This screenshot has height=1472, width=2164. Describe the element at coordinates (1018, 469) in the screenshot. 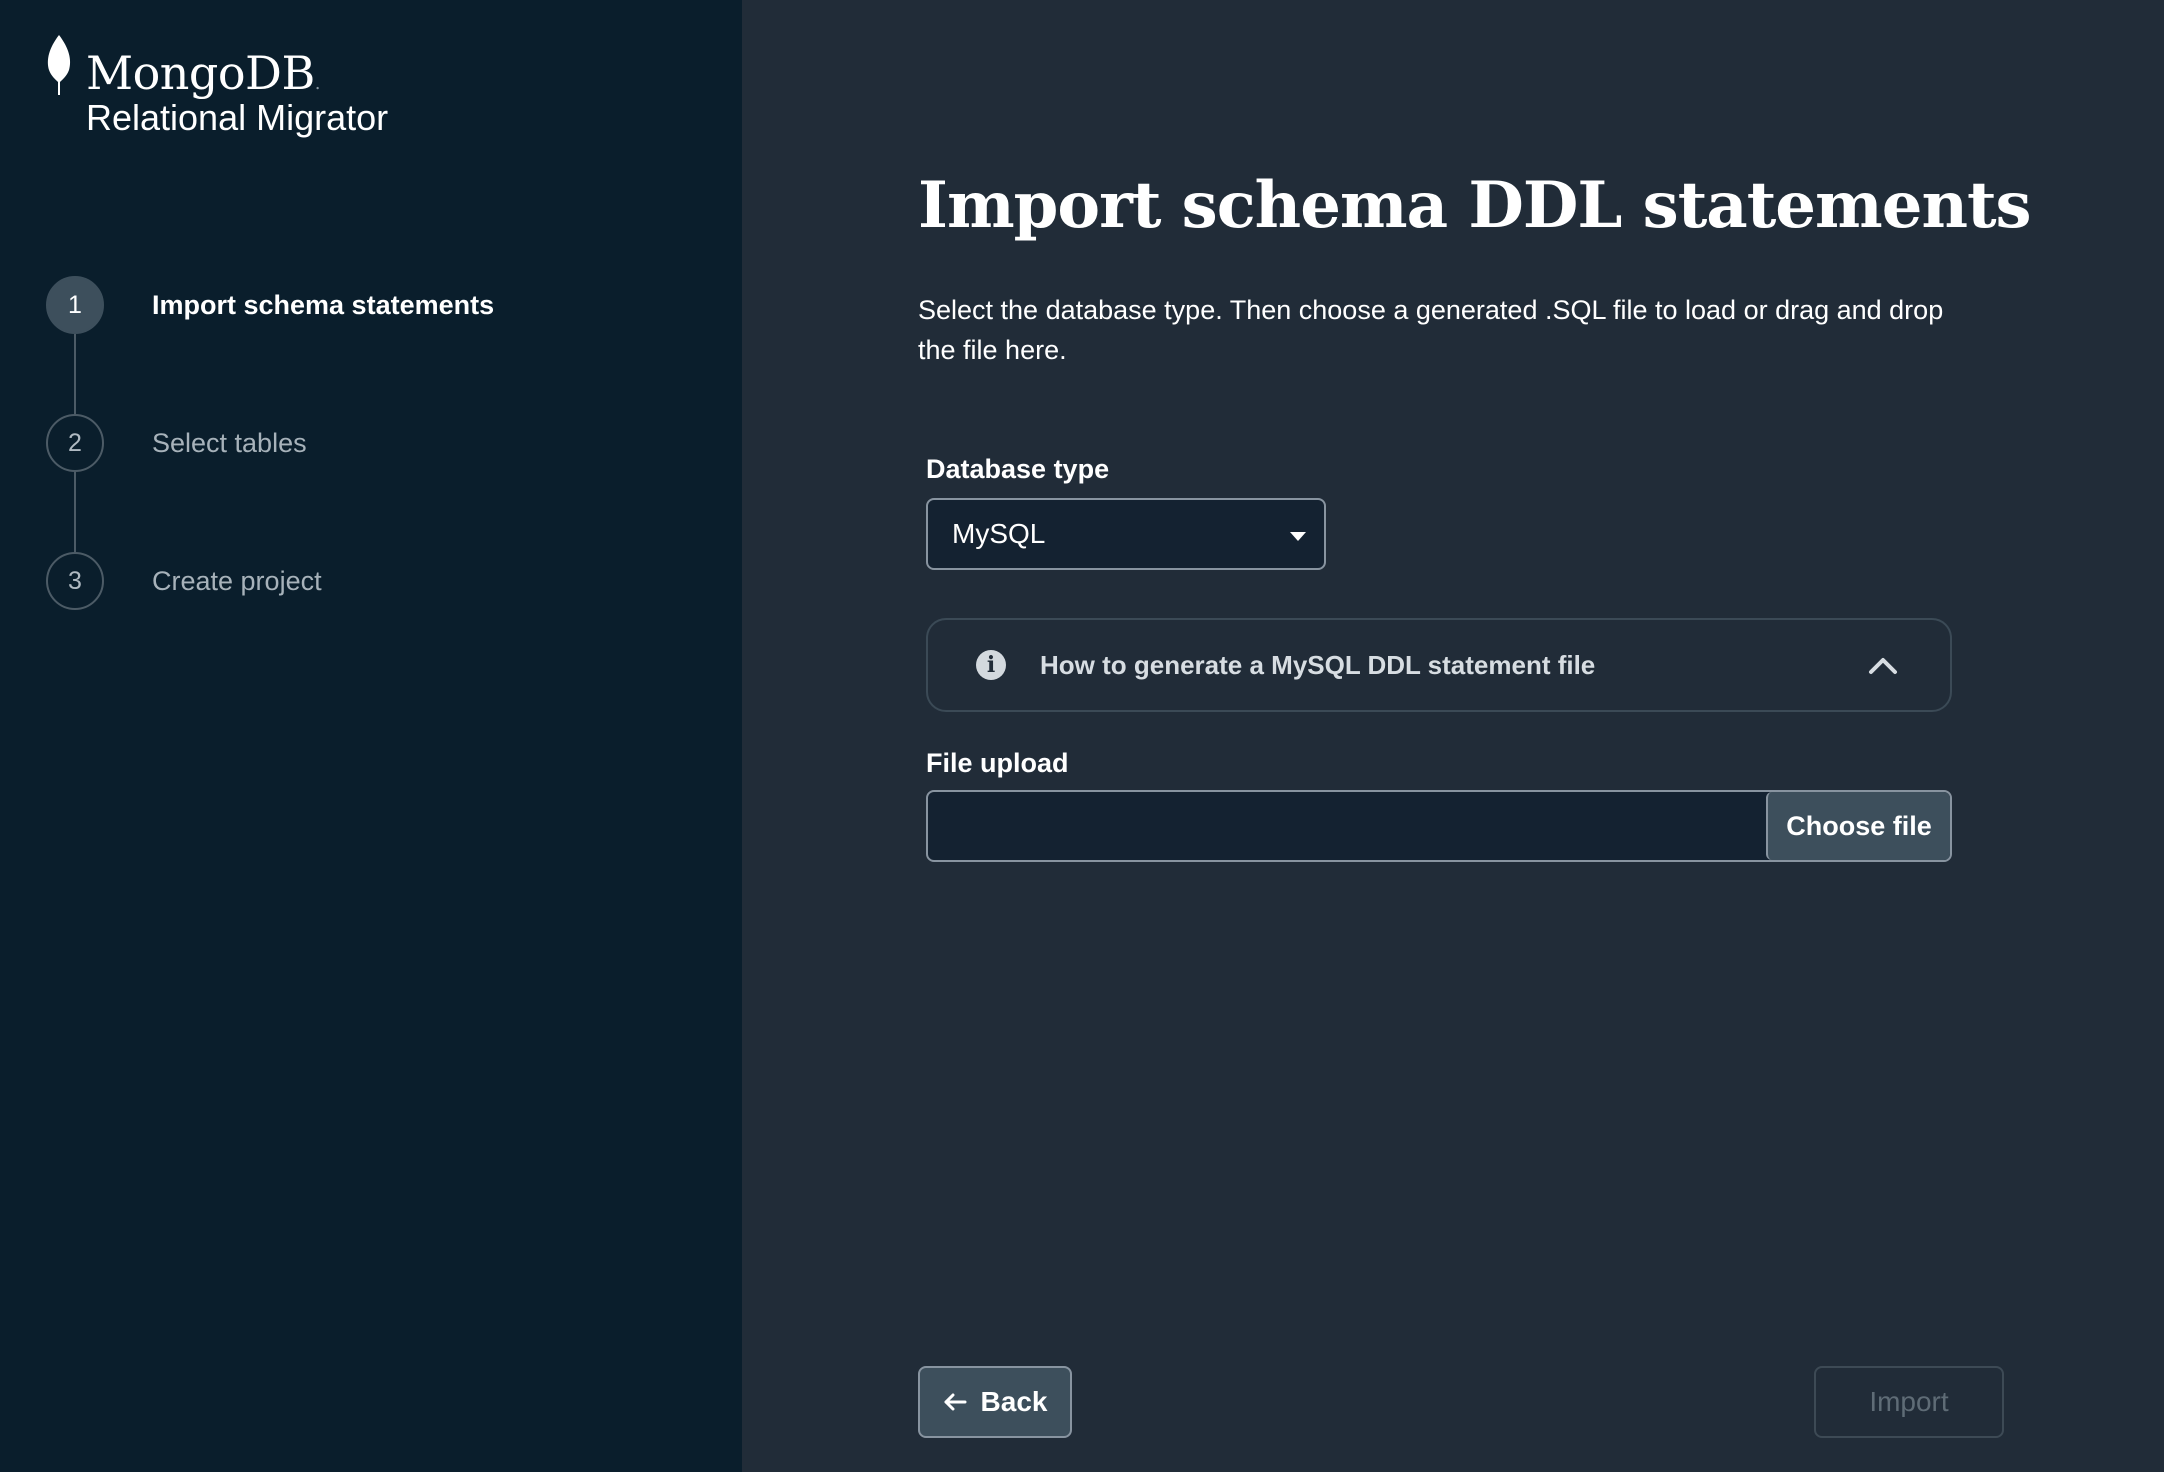

I see `database-type-label: Database type` at that location.